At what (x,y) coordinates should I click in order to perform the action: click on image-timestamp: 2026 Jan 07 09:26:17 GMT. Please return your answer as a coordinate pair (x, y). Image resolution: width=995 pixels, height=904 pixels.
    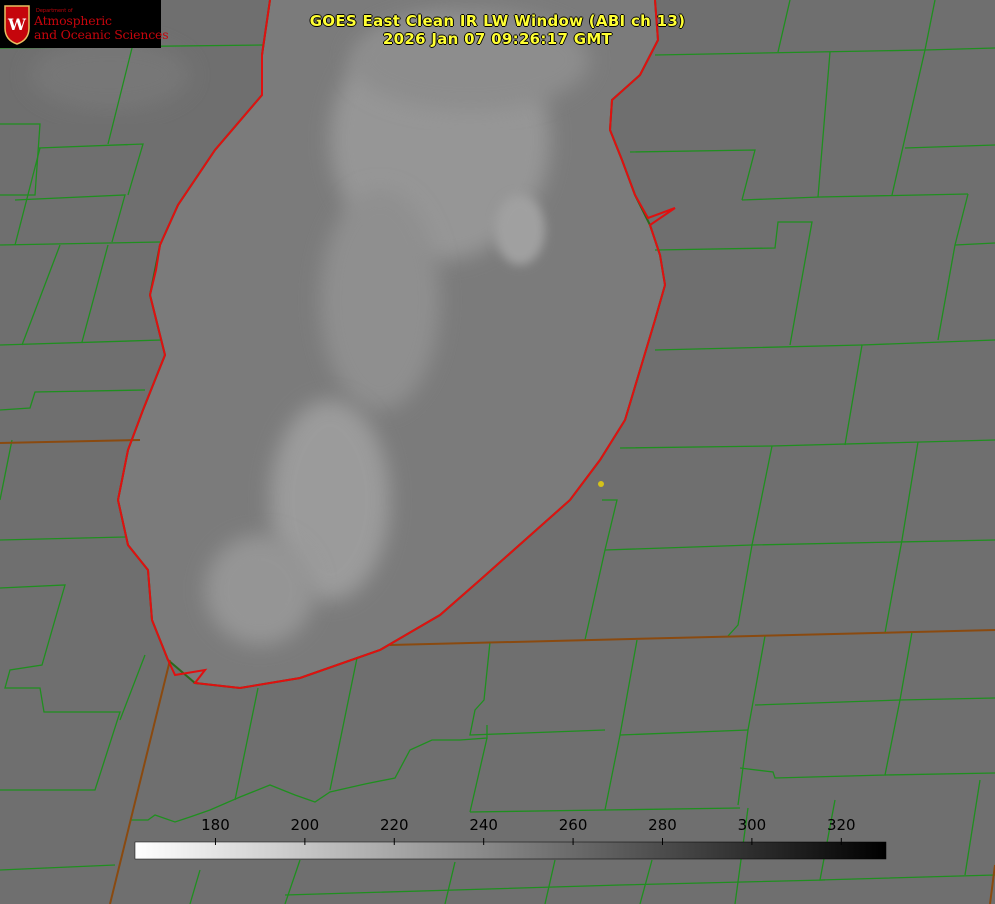
    Looking at the image, I should click on (497, 39).